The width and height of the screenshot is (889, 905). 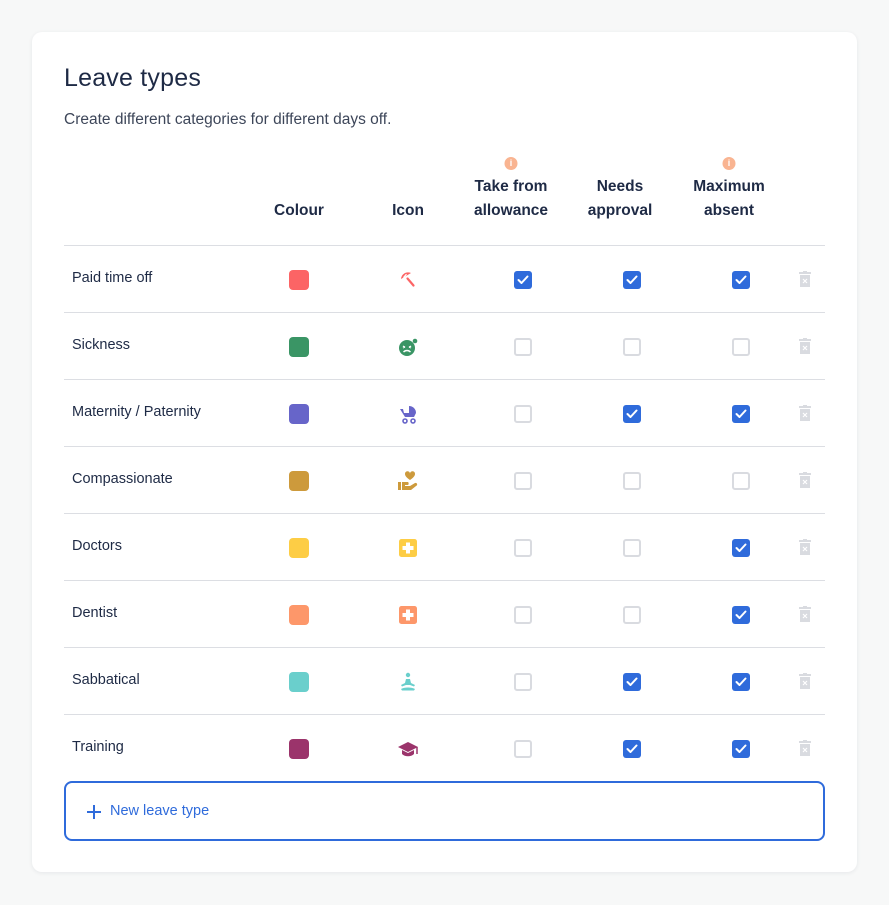 I want to click on column-header-maximum-absent: Maximum absent, so click(x=729, y=199).